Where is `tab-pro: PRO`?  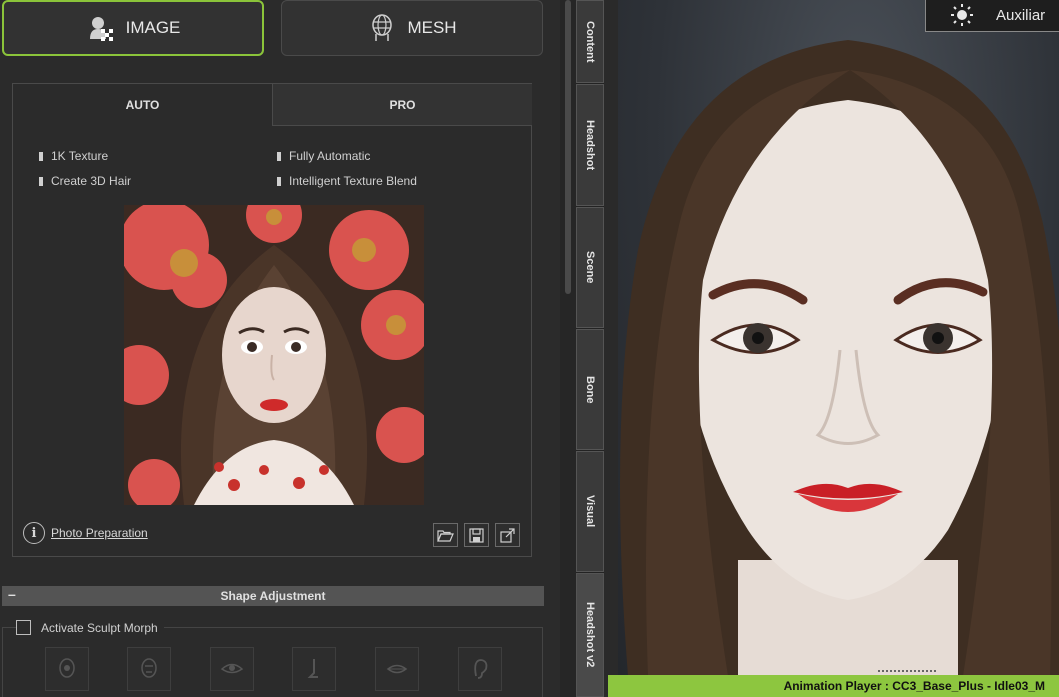 tab-pro: PRO is located at coordinates (402, 105).